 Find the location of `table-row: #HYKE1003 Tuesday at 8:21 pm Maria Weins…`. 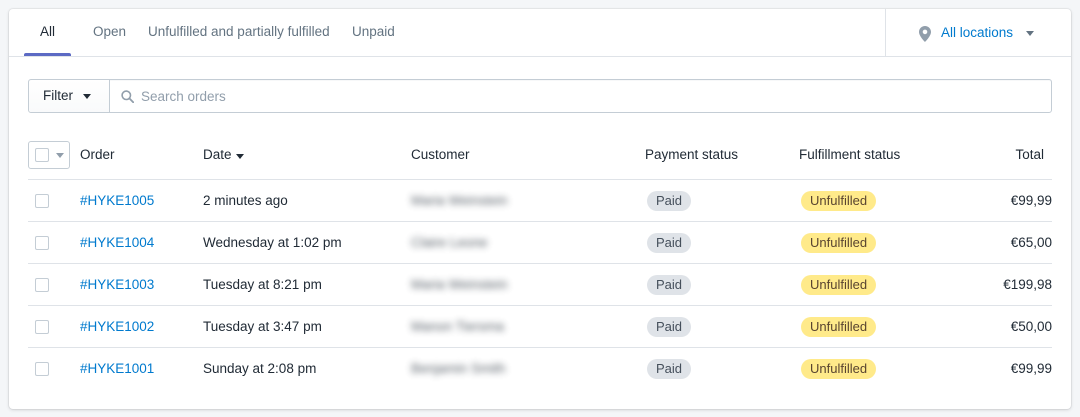

table-row: #HYKE1003 Tuesday at 8:21 pm Maria Weins… is located at coordinates (540, 285).